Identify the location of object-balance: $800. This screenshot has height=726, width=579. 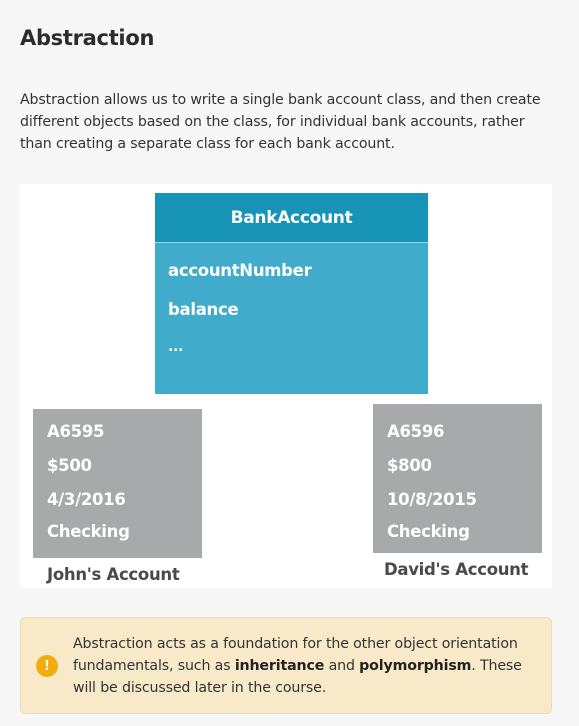
(409, 465).